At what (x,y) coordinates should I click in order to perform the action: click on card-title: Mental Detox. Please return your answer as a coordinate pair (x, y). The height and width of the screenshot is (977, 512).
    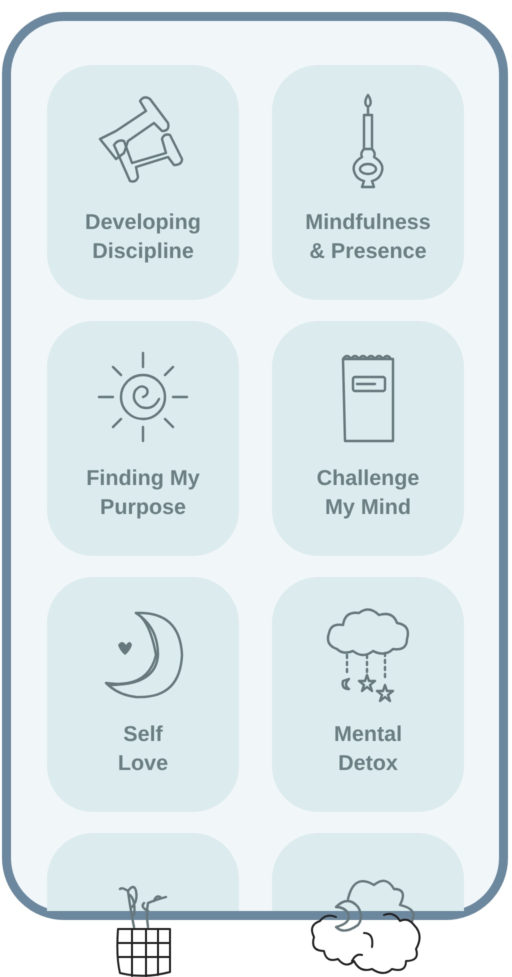
    Looking at the image, I should click on (368, 749).